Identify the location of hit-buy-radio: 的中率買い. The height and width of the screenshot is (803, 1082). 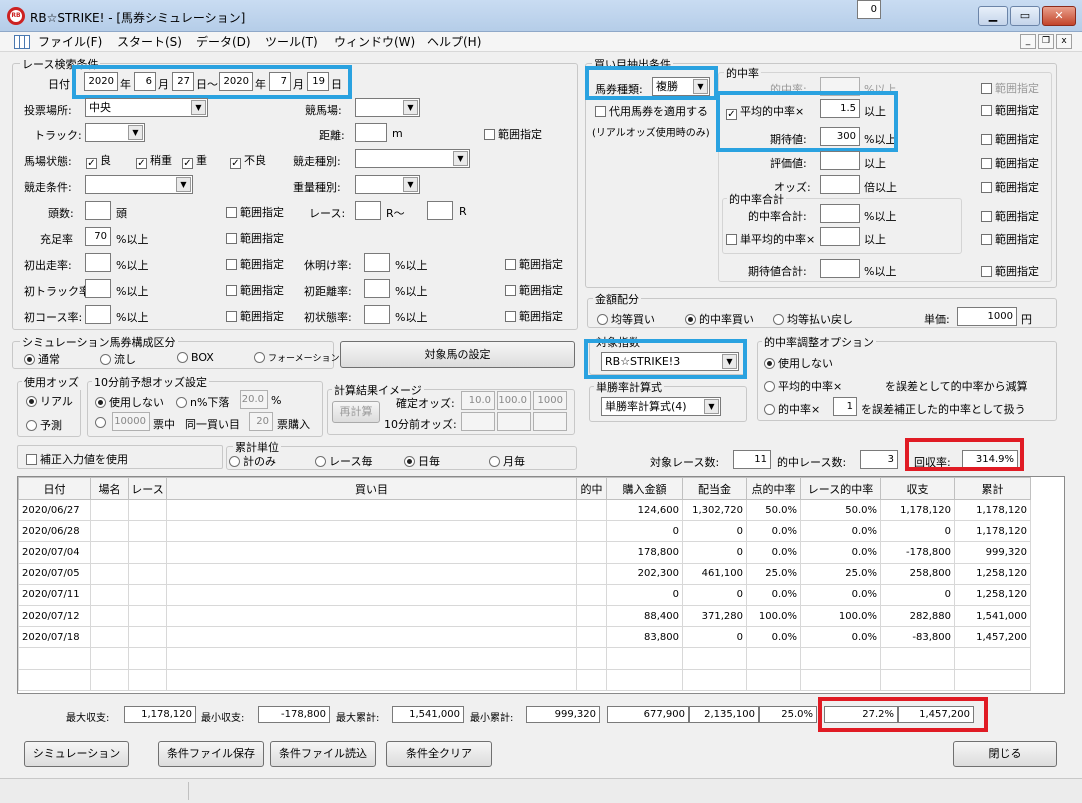
(719, 319).